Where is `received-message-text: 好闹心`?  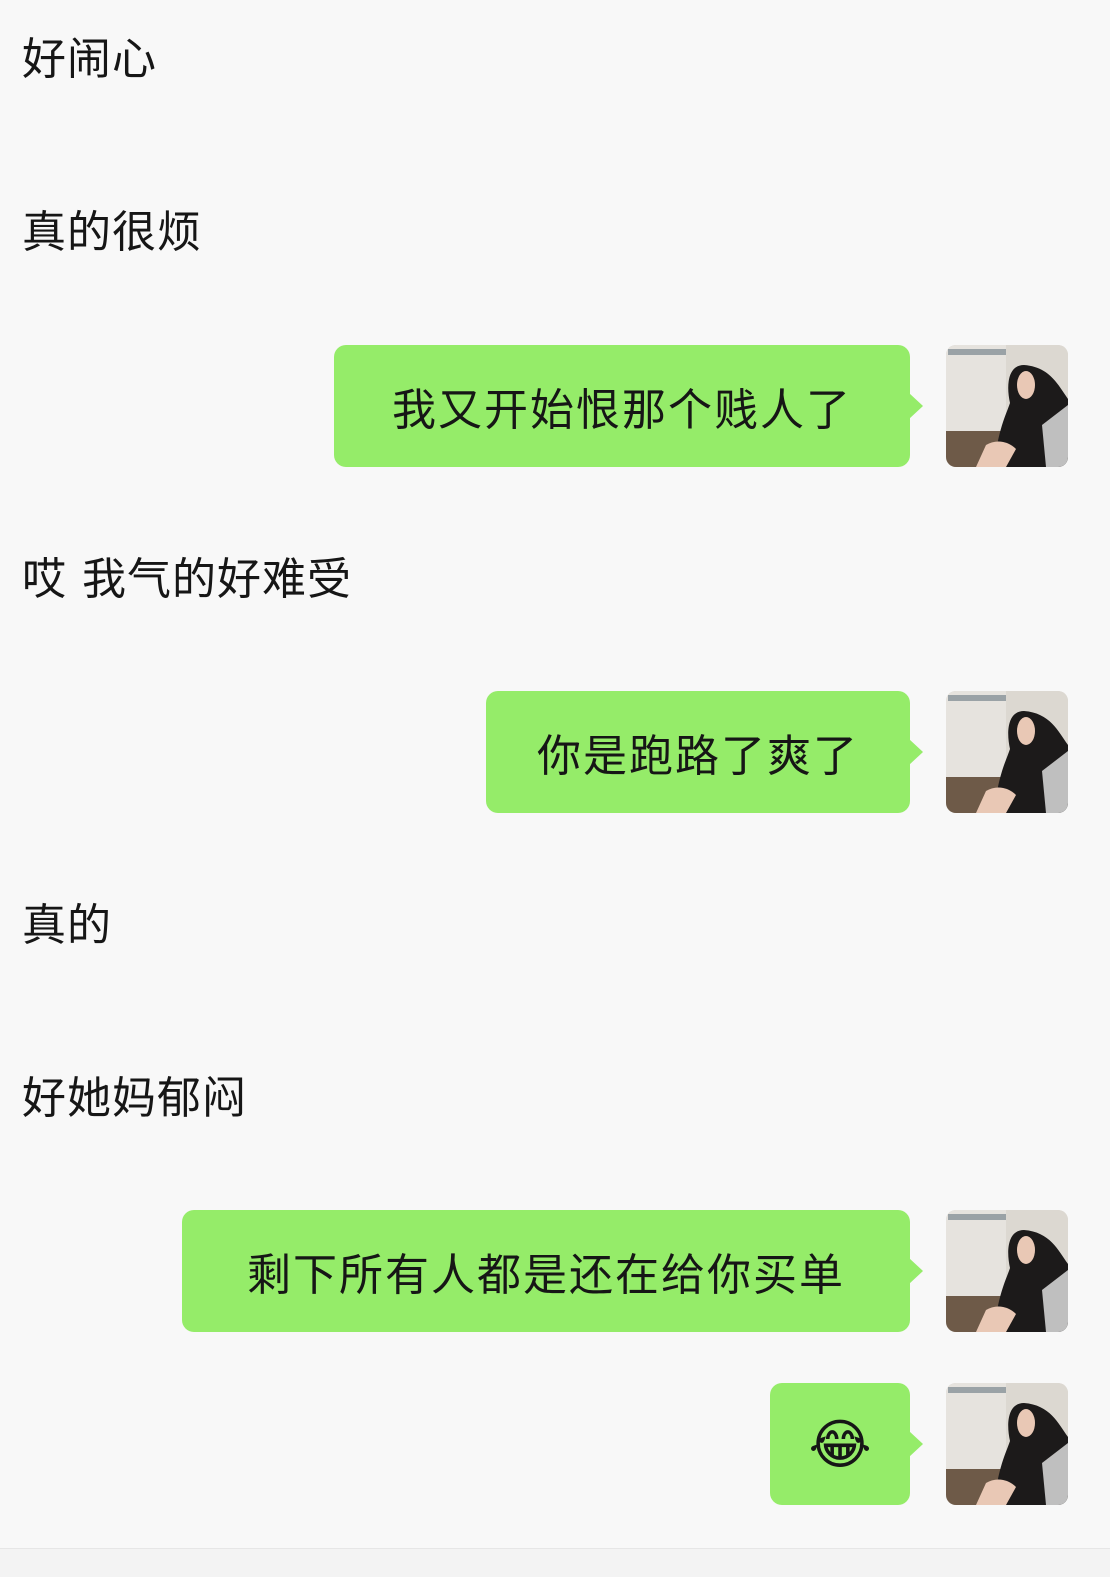 received-message-text: 好闹心 is located at coordinates (89, 60).